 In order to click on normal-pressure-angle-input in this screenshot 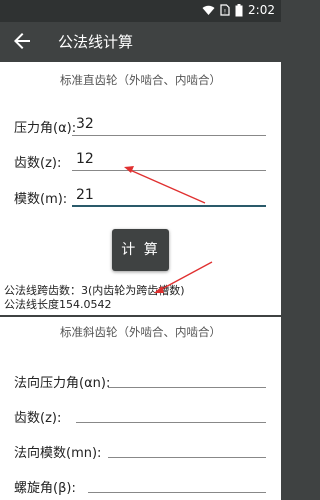, I will do `click(187, 387)`.